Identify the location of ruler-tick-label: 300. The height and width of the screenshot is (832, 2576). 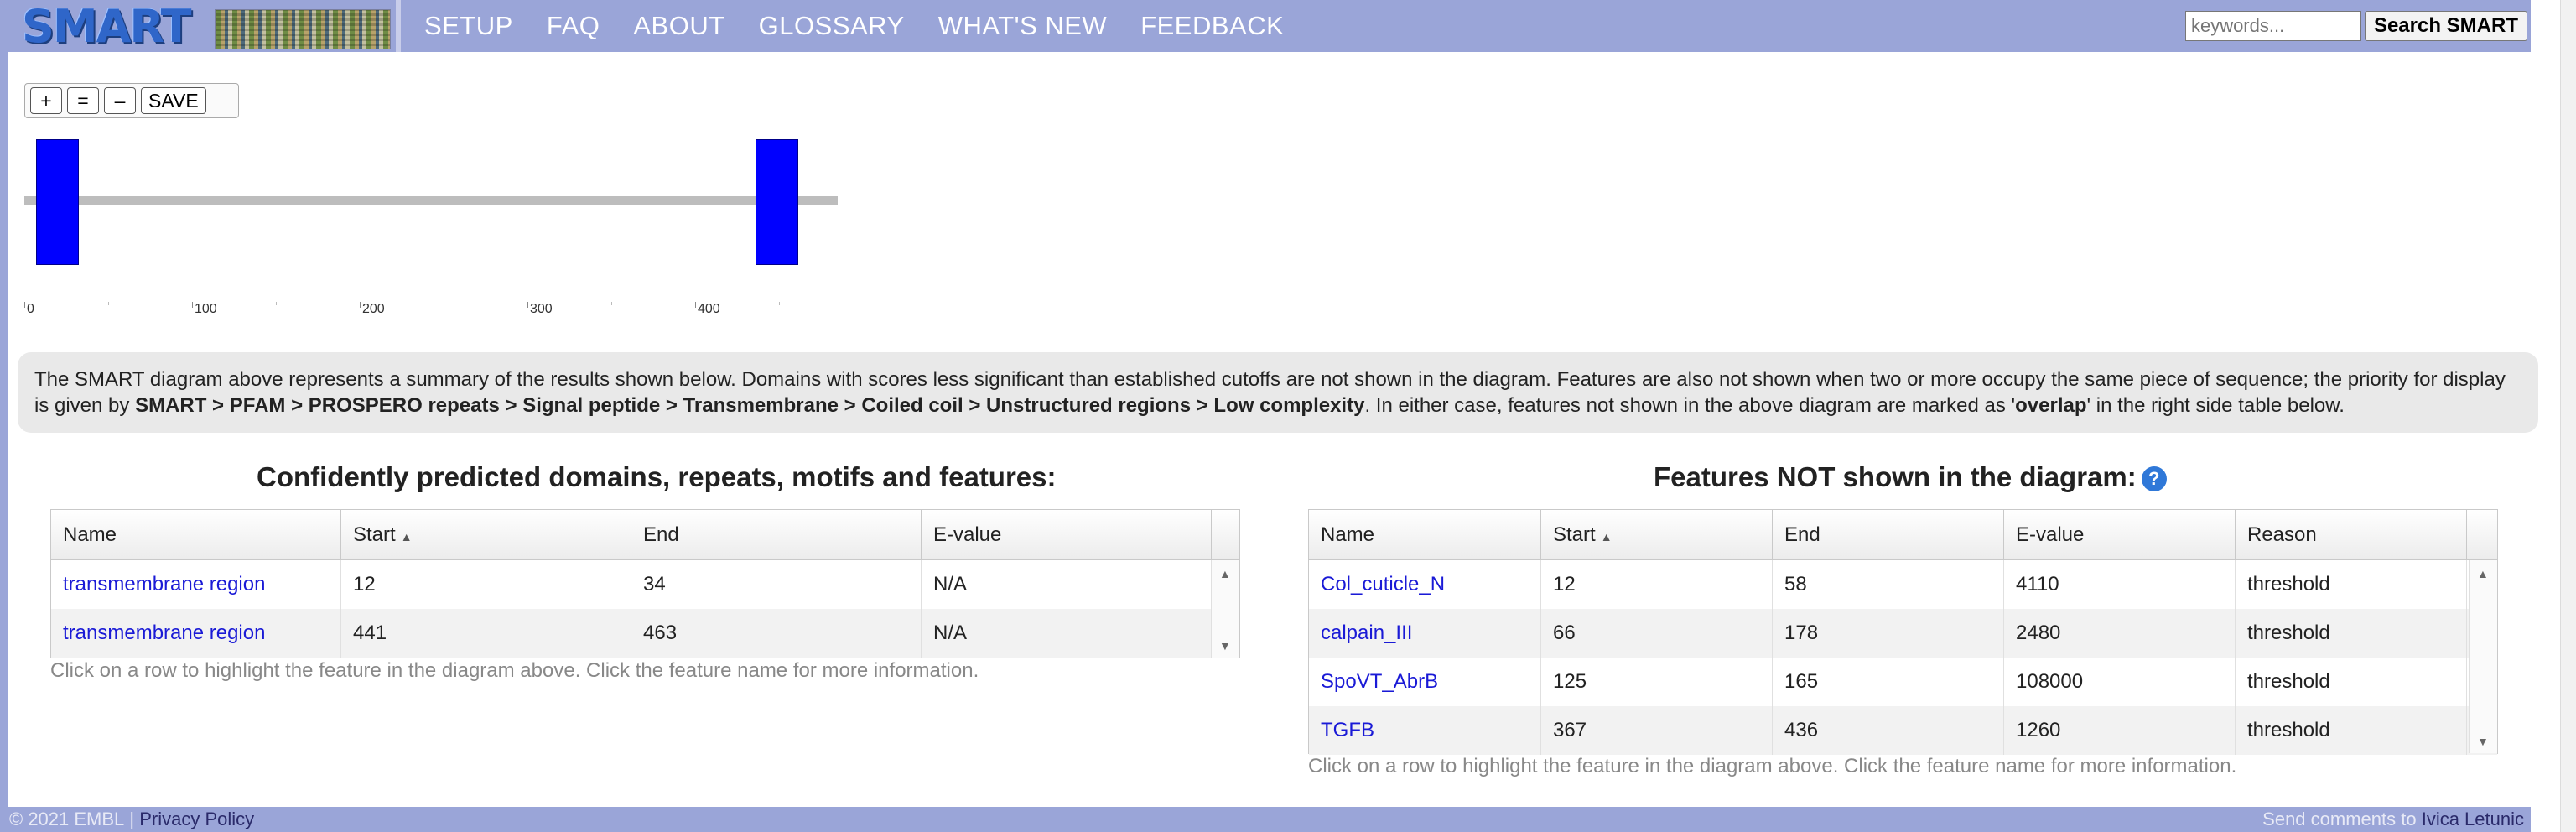
(541, 309).